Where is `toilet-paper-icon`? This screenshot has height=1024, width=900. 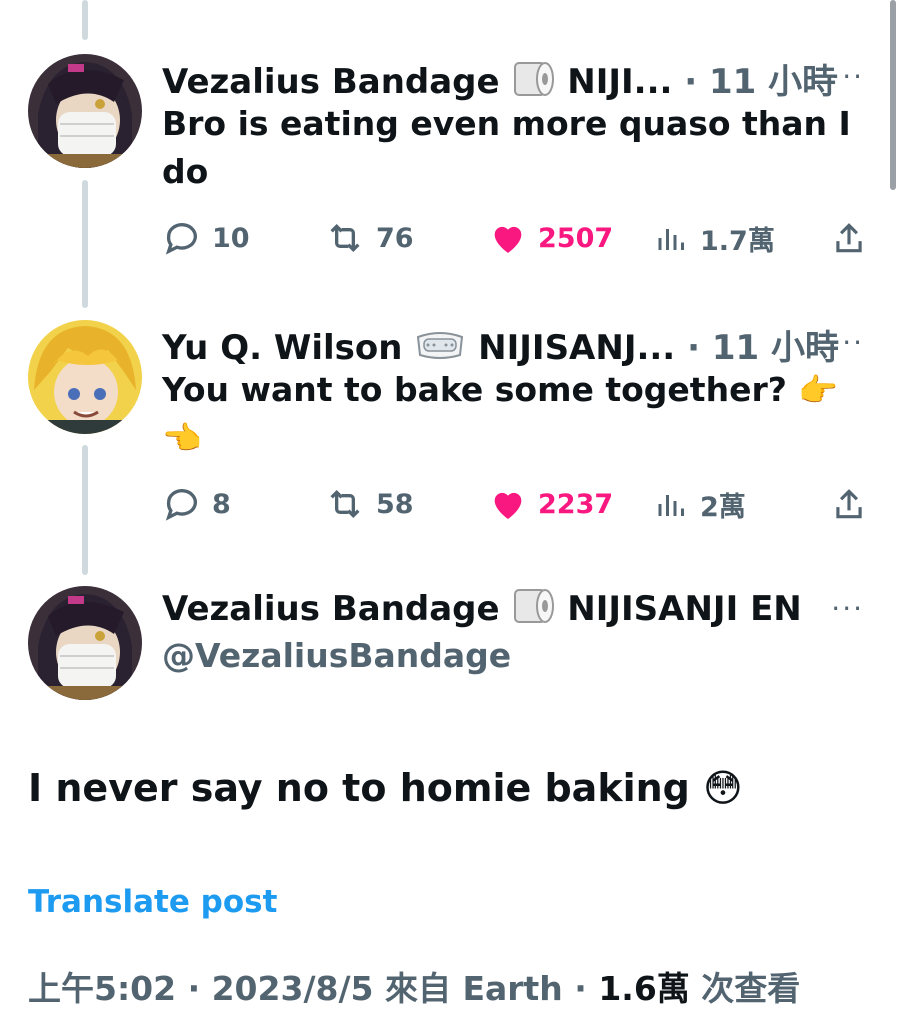 toilet-paper-icon is located at coordinates (533, 610).